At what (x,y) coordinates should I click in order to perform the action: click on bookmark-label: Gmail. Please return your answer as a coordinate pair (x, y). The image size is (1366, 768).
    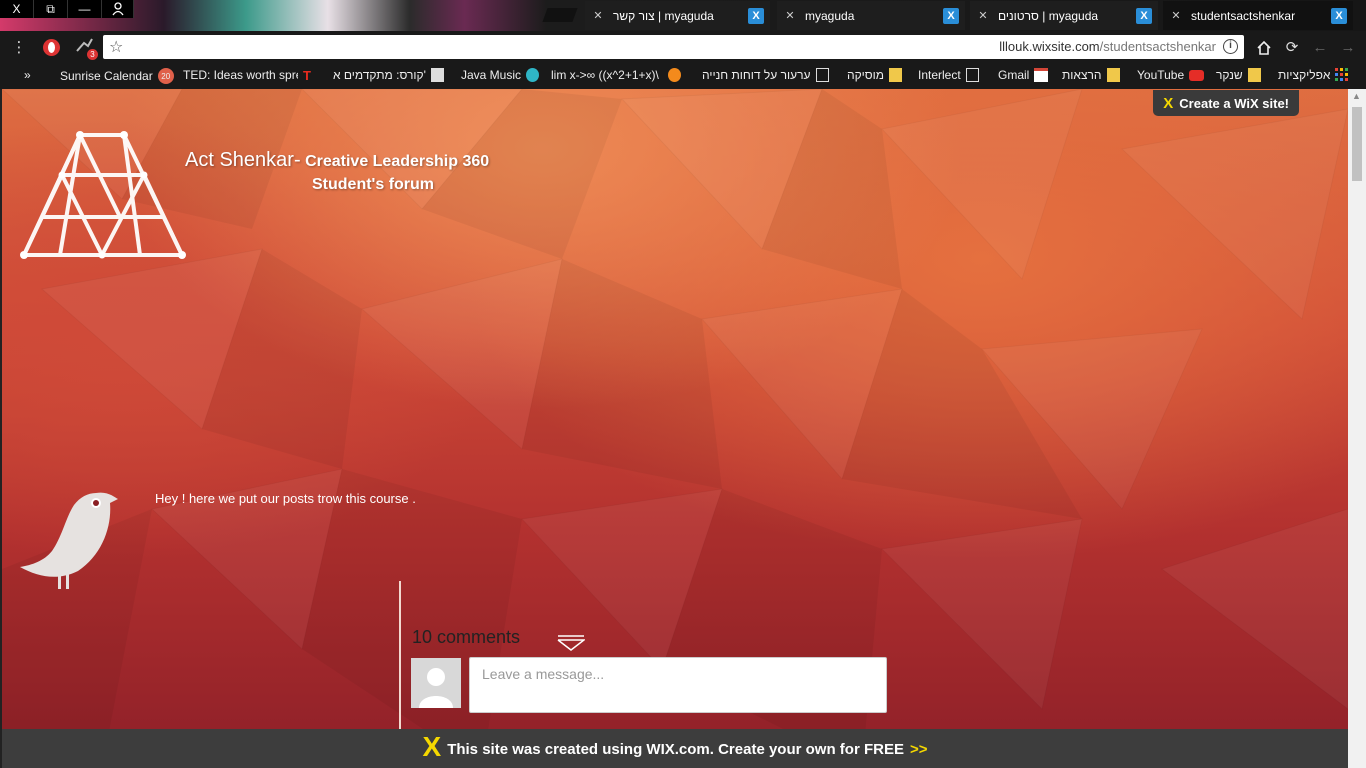
    Looking at the image, I should click on (1014, 75).